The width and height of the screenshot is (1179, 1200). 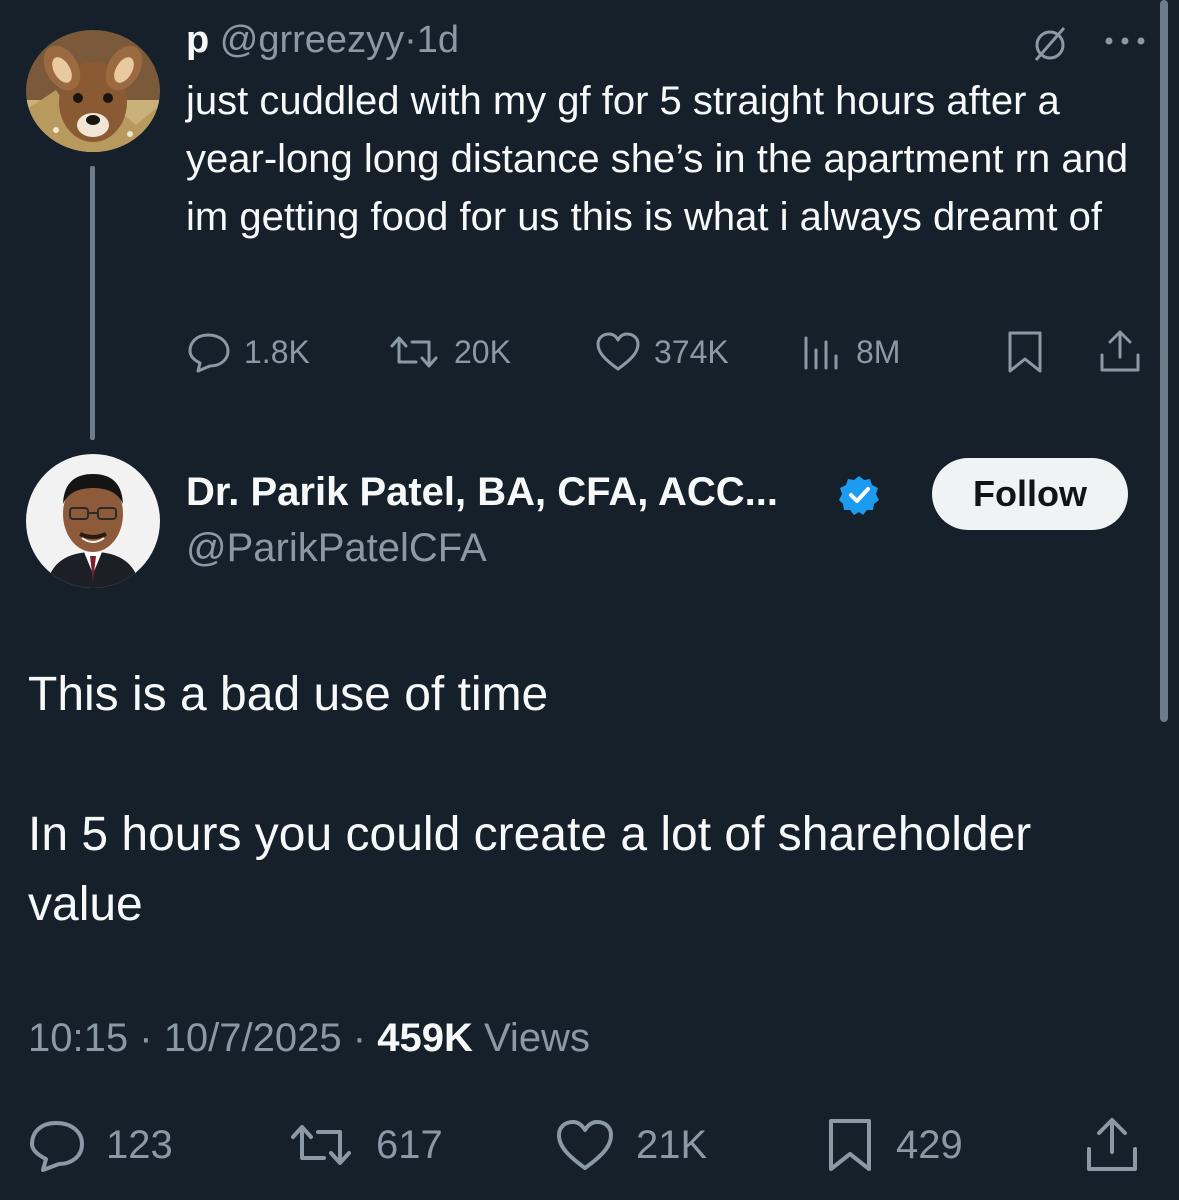 What do you see at coordinates (691, 351) in the screenshot?
I see `like-count: 374K` at bounding box center [691, 351].